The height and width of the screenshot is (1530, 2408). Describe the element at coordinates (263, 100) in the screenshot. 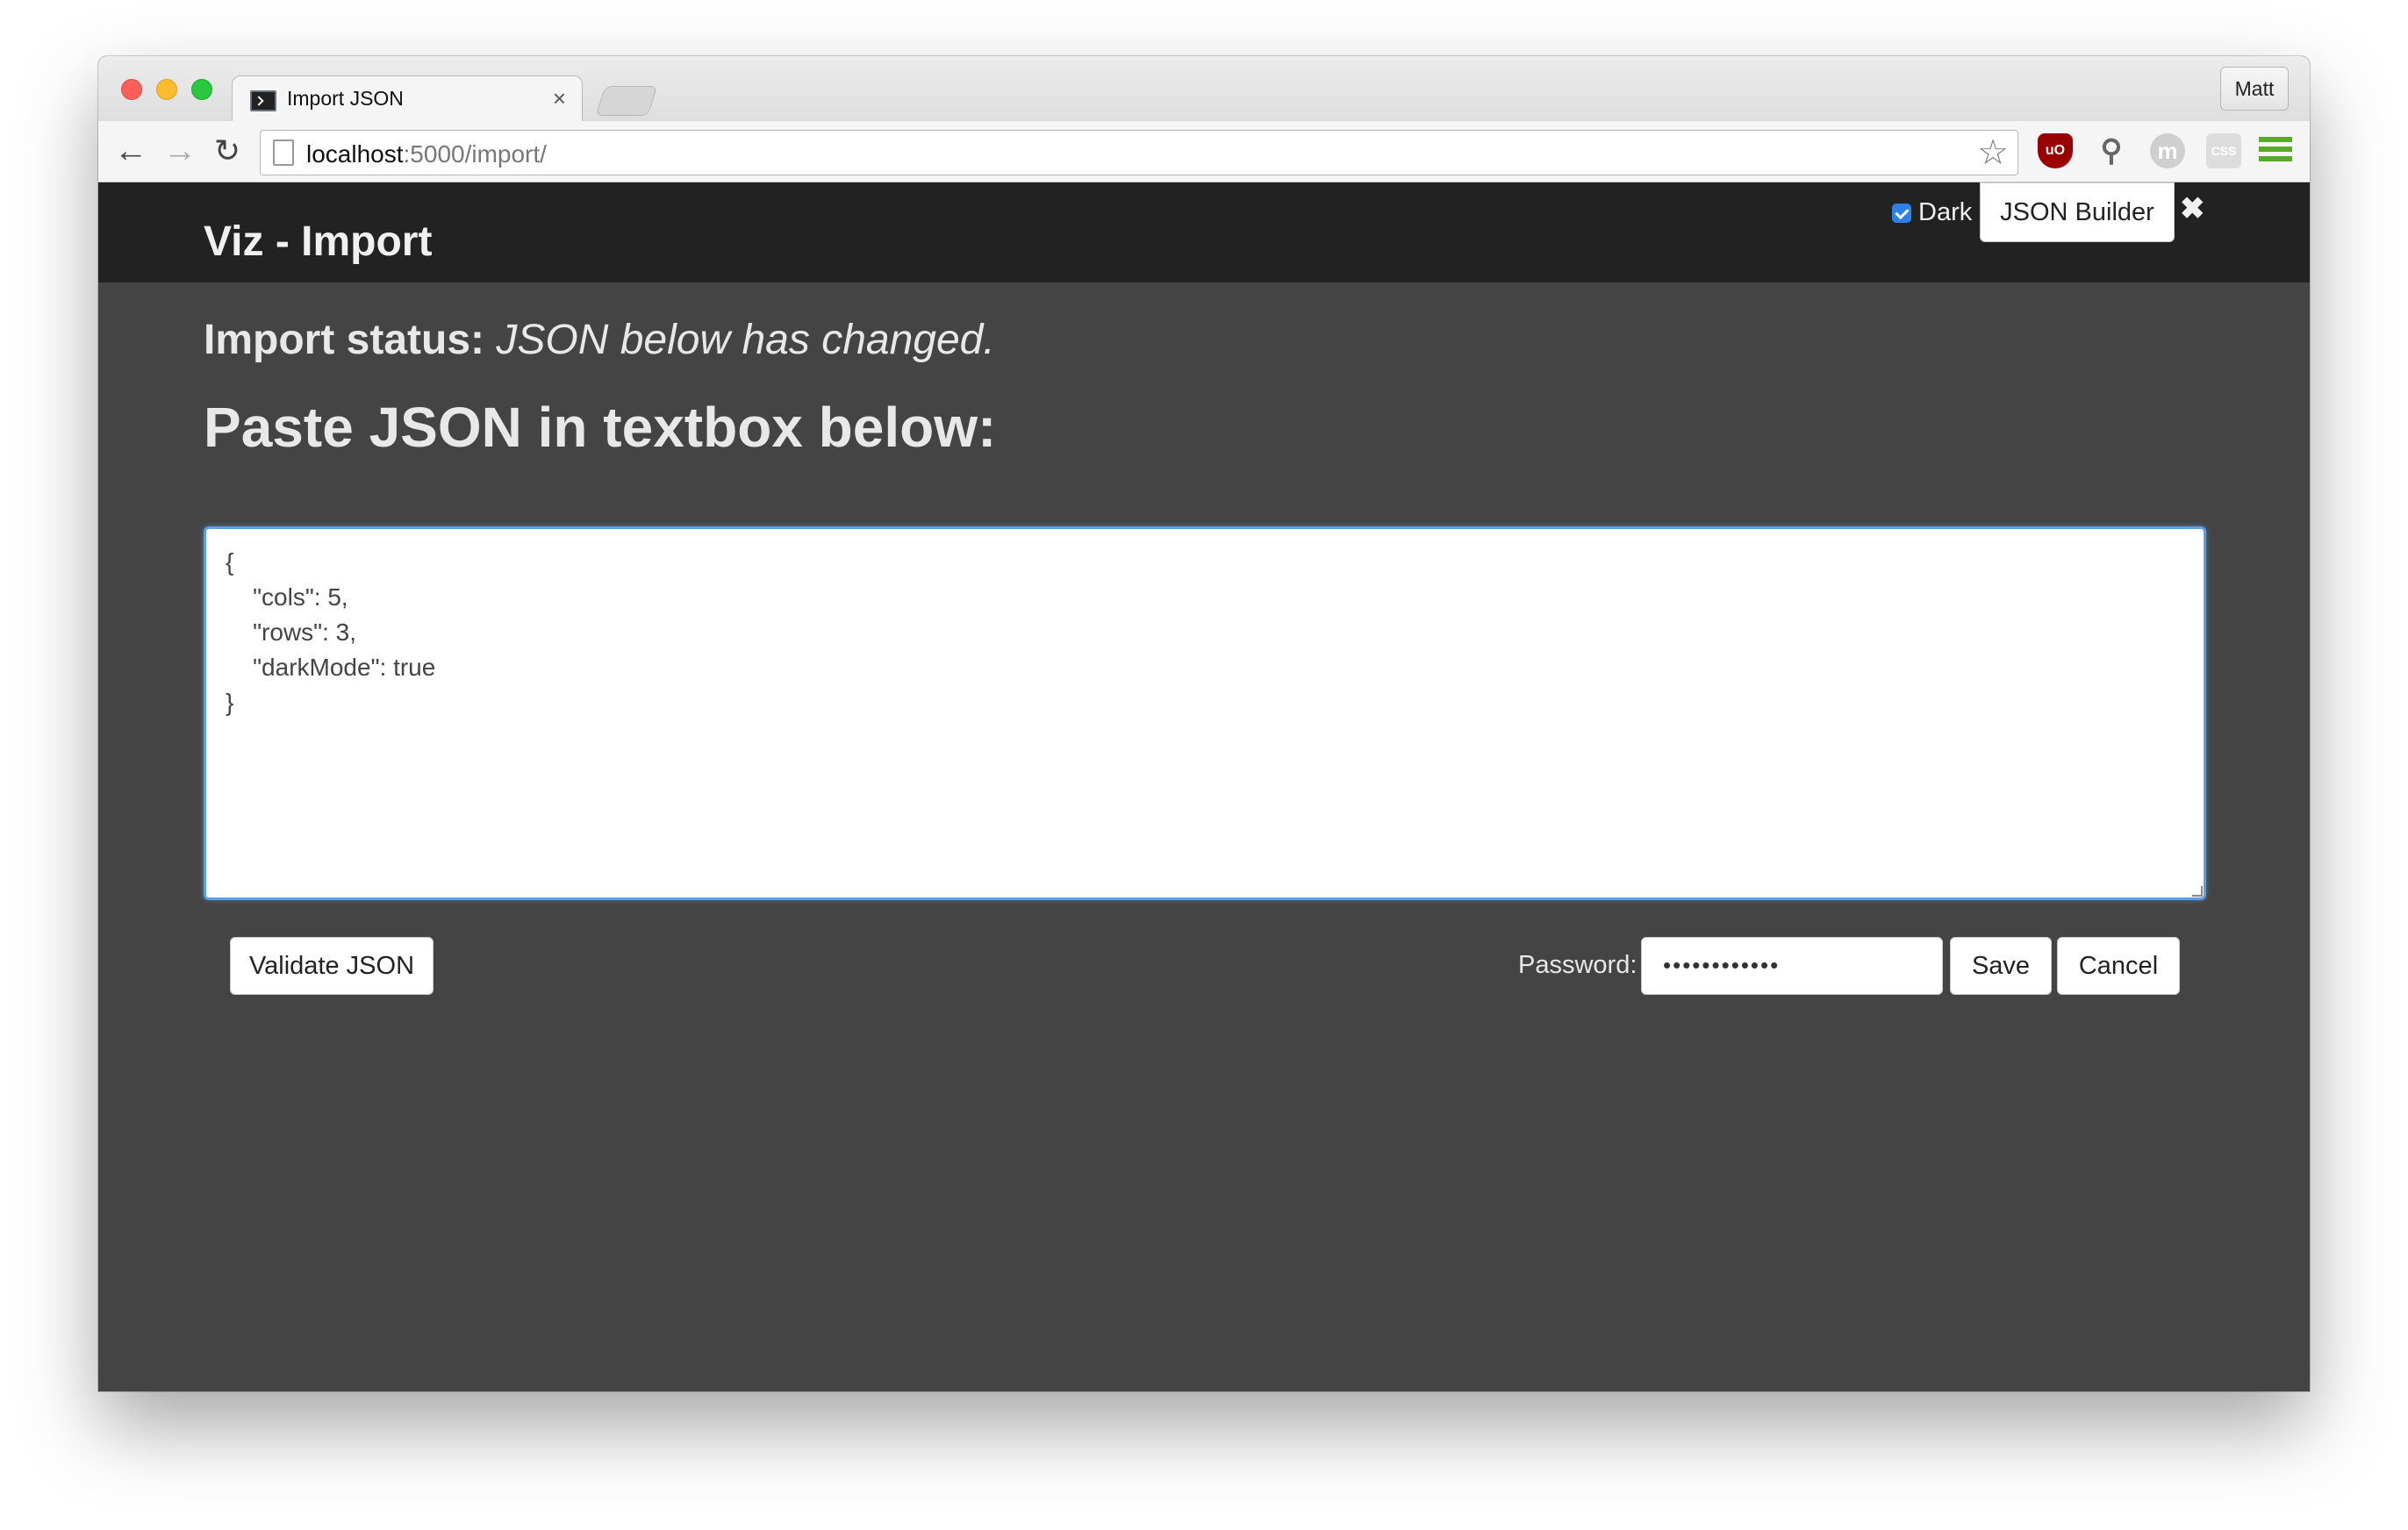

I see `terminal-favicon-icon` at that location.